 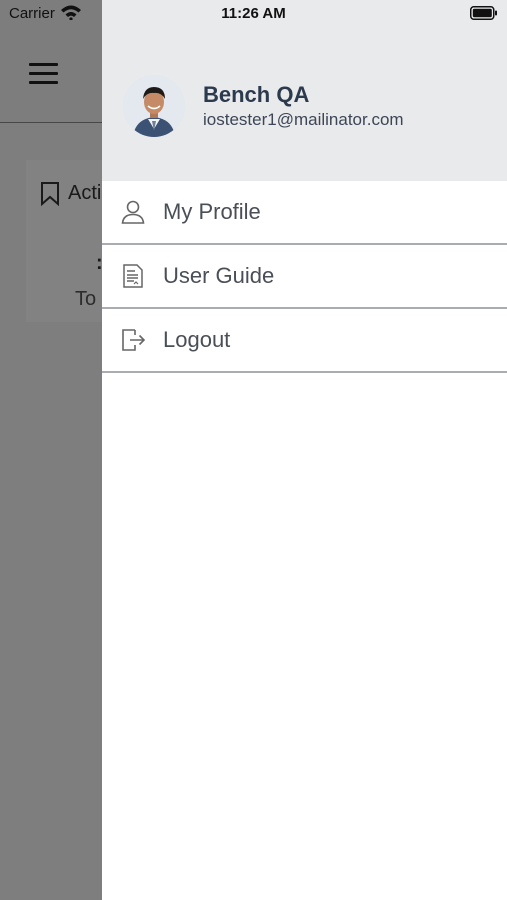 I want to click on menu-item-user-guide: User Guide, so click(x=304, y=277).